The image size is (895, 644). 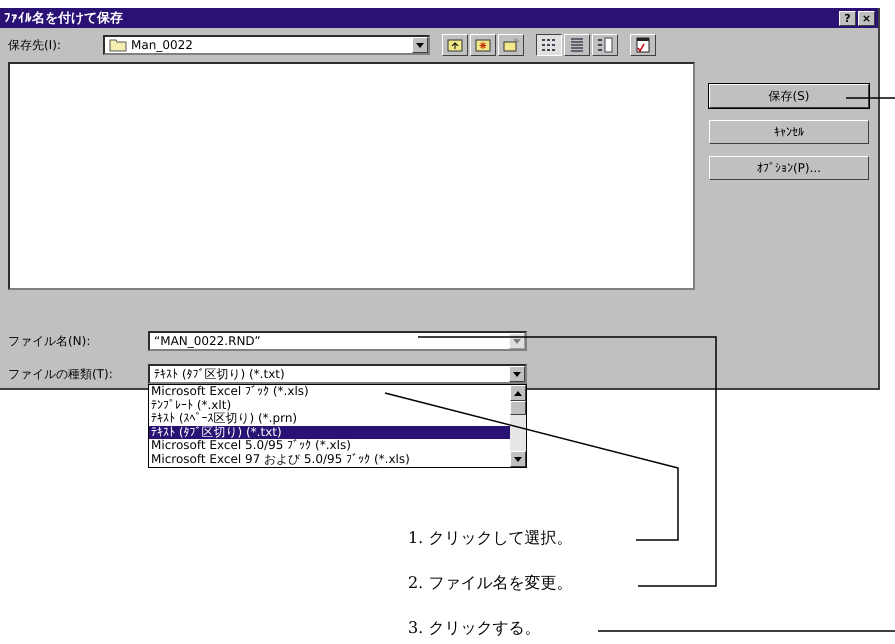 What do you see at coordinates (490, 538) in the screenshot?
I see `callout-text: 1. クリックして選択。` at bounding box center [490, 538].